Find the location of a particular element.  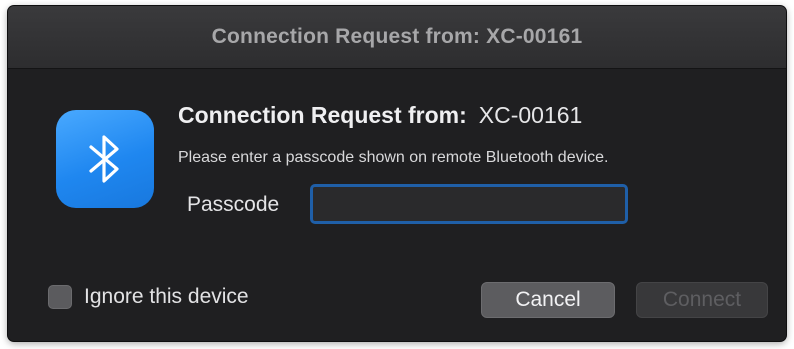

ignore-device-option: Ignore this device is located at coordinates (148, 297).